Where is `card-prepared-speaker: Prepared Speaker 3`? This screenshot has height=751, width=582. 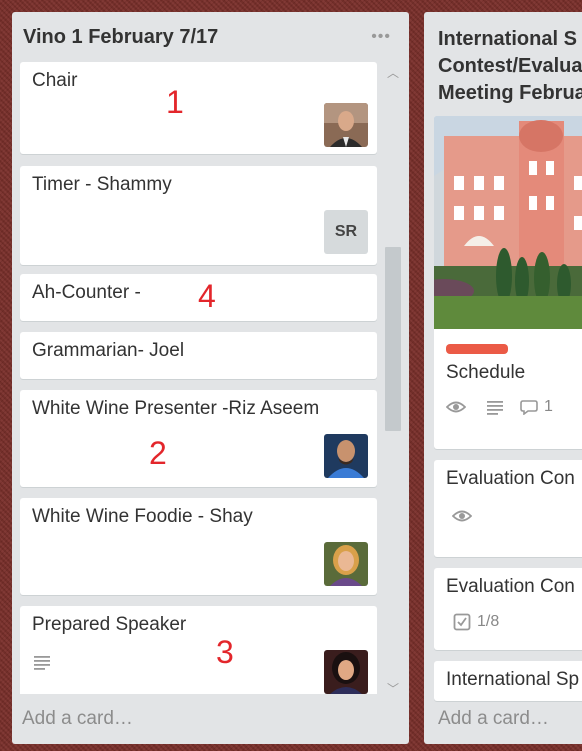
card-prepared-speaker: Prepared Speaker 3 is located at coordinates (198, 650).